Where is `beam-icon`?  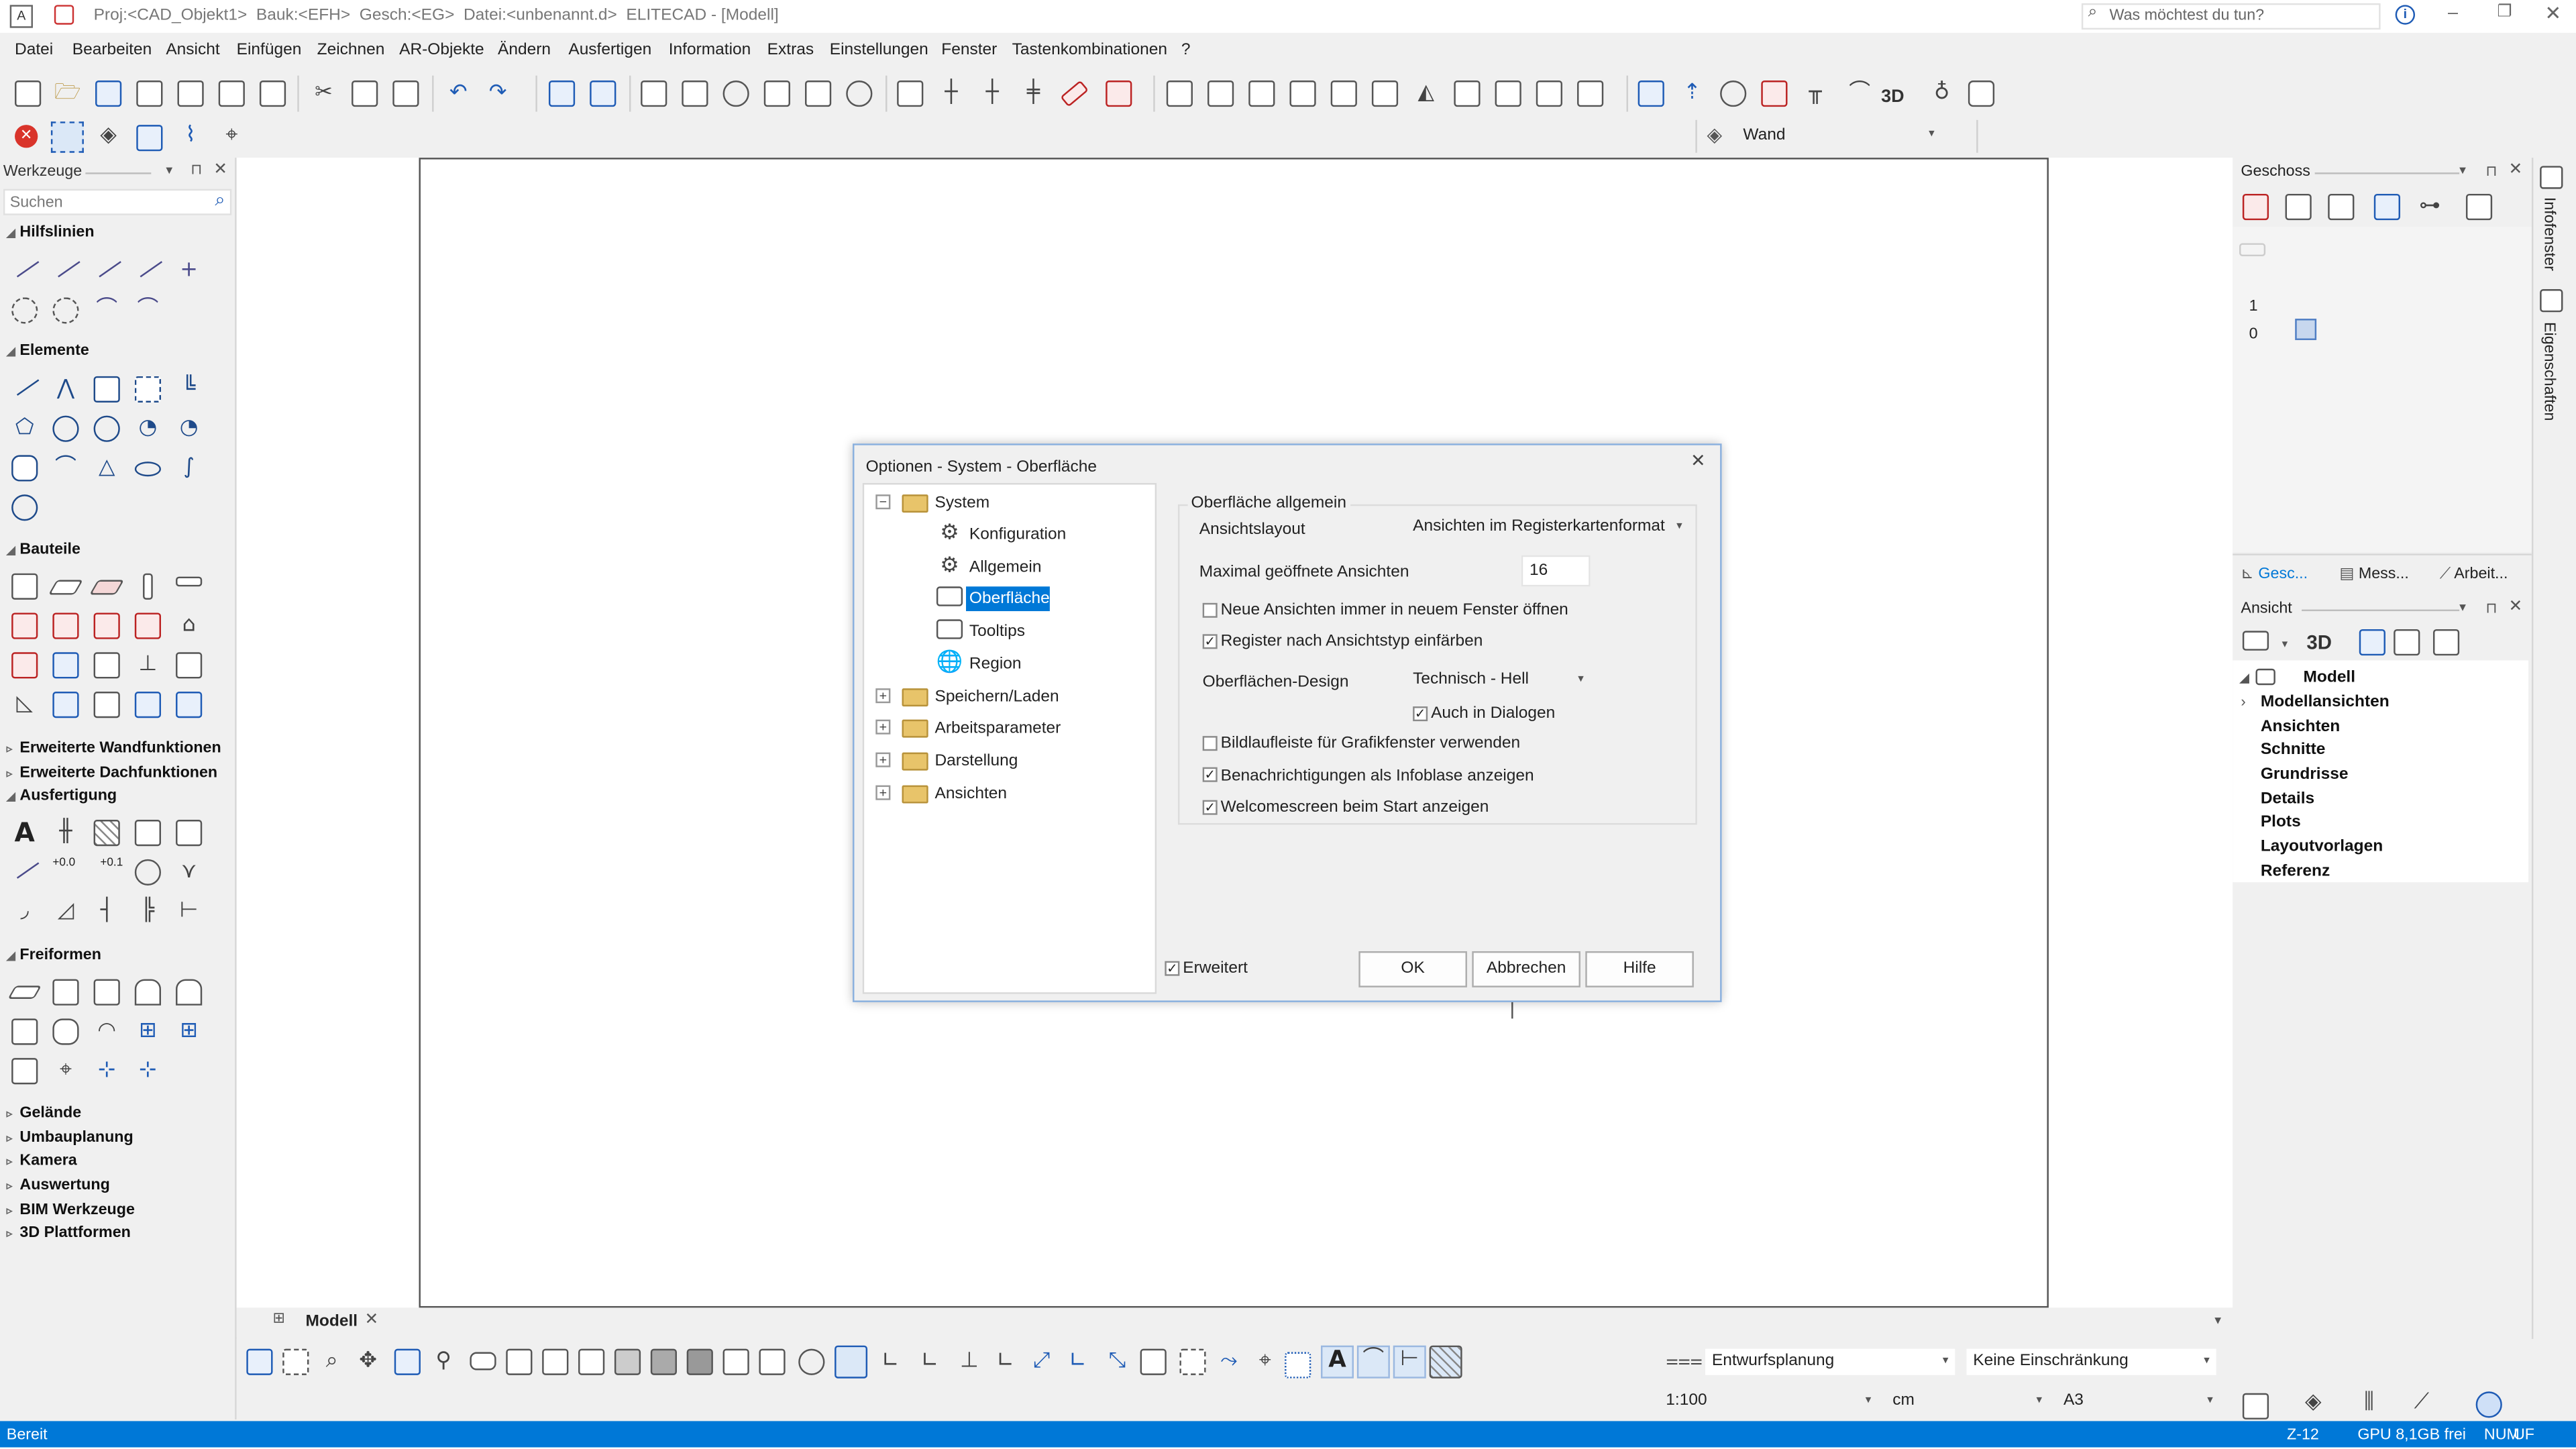
beam-icon is located at coordinates (189, 581).